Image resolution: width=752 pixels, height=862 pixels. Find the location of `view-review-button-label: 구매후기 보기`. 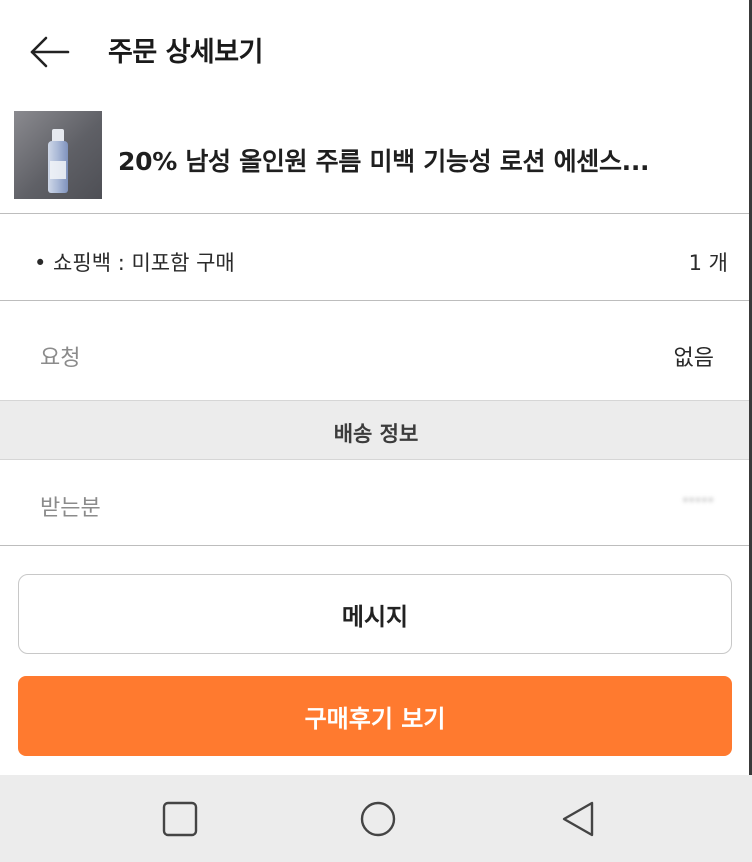

view-review-button-label: 구매후기 보기 is located at coordinates (375, 718).